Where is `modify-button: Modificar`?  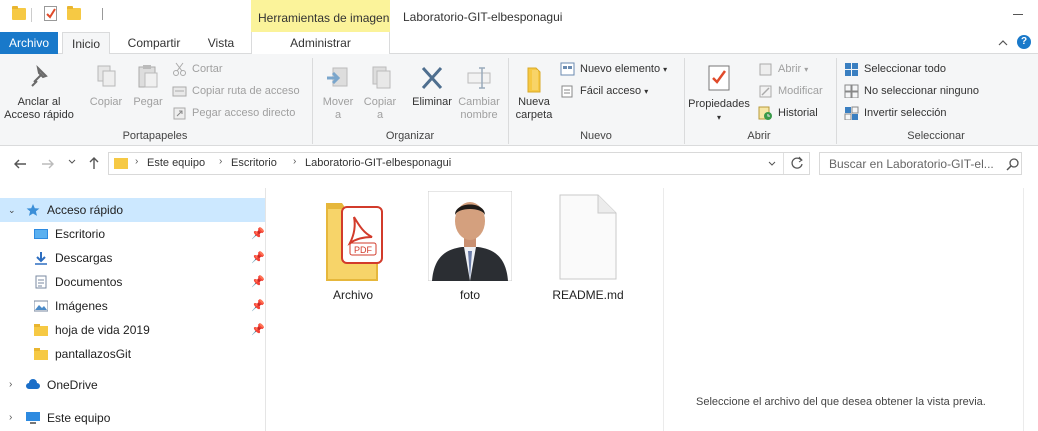 modify-button: Modificar is located at coordinates (790, 91).